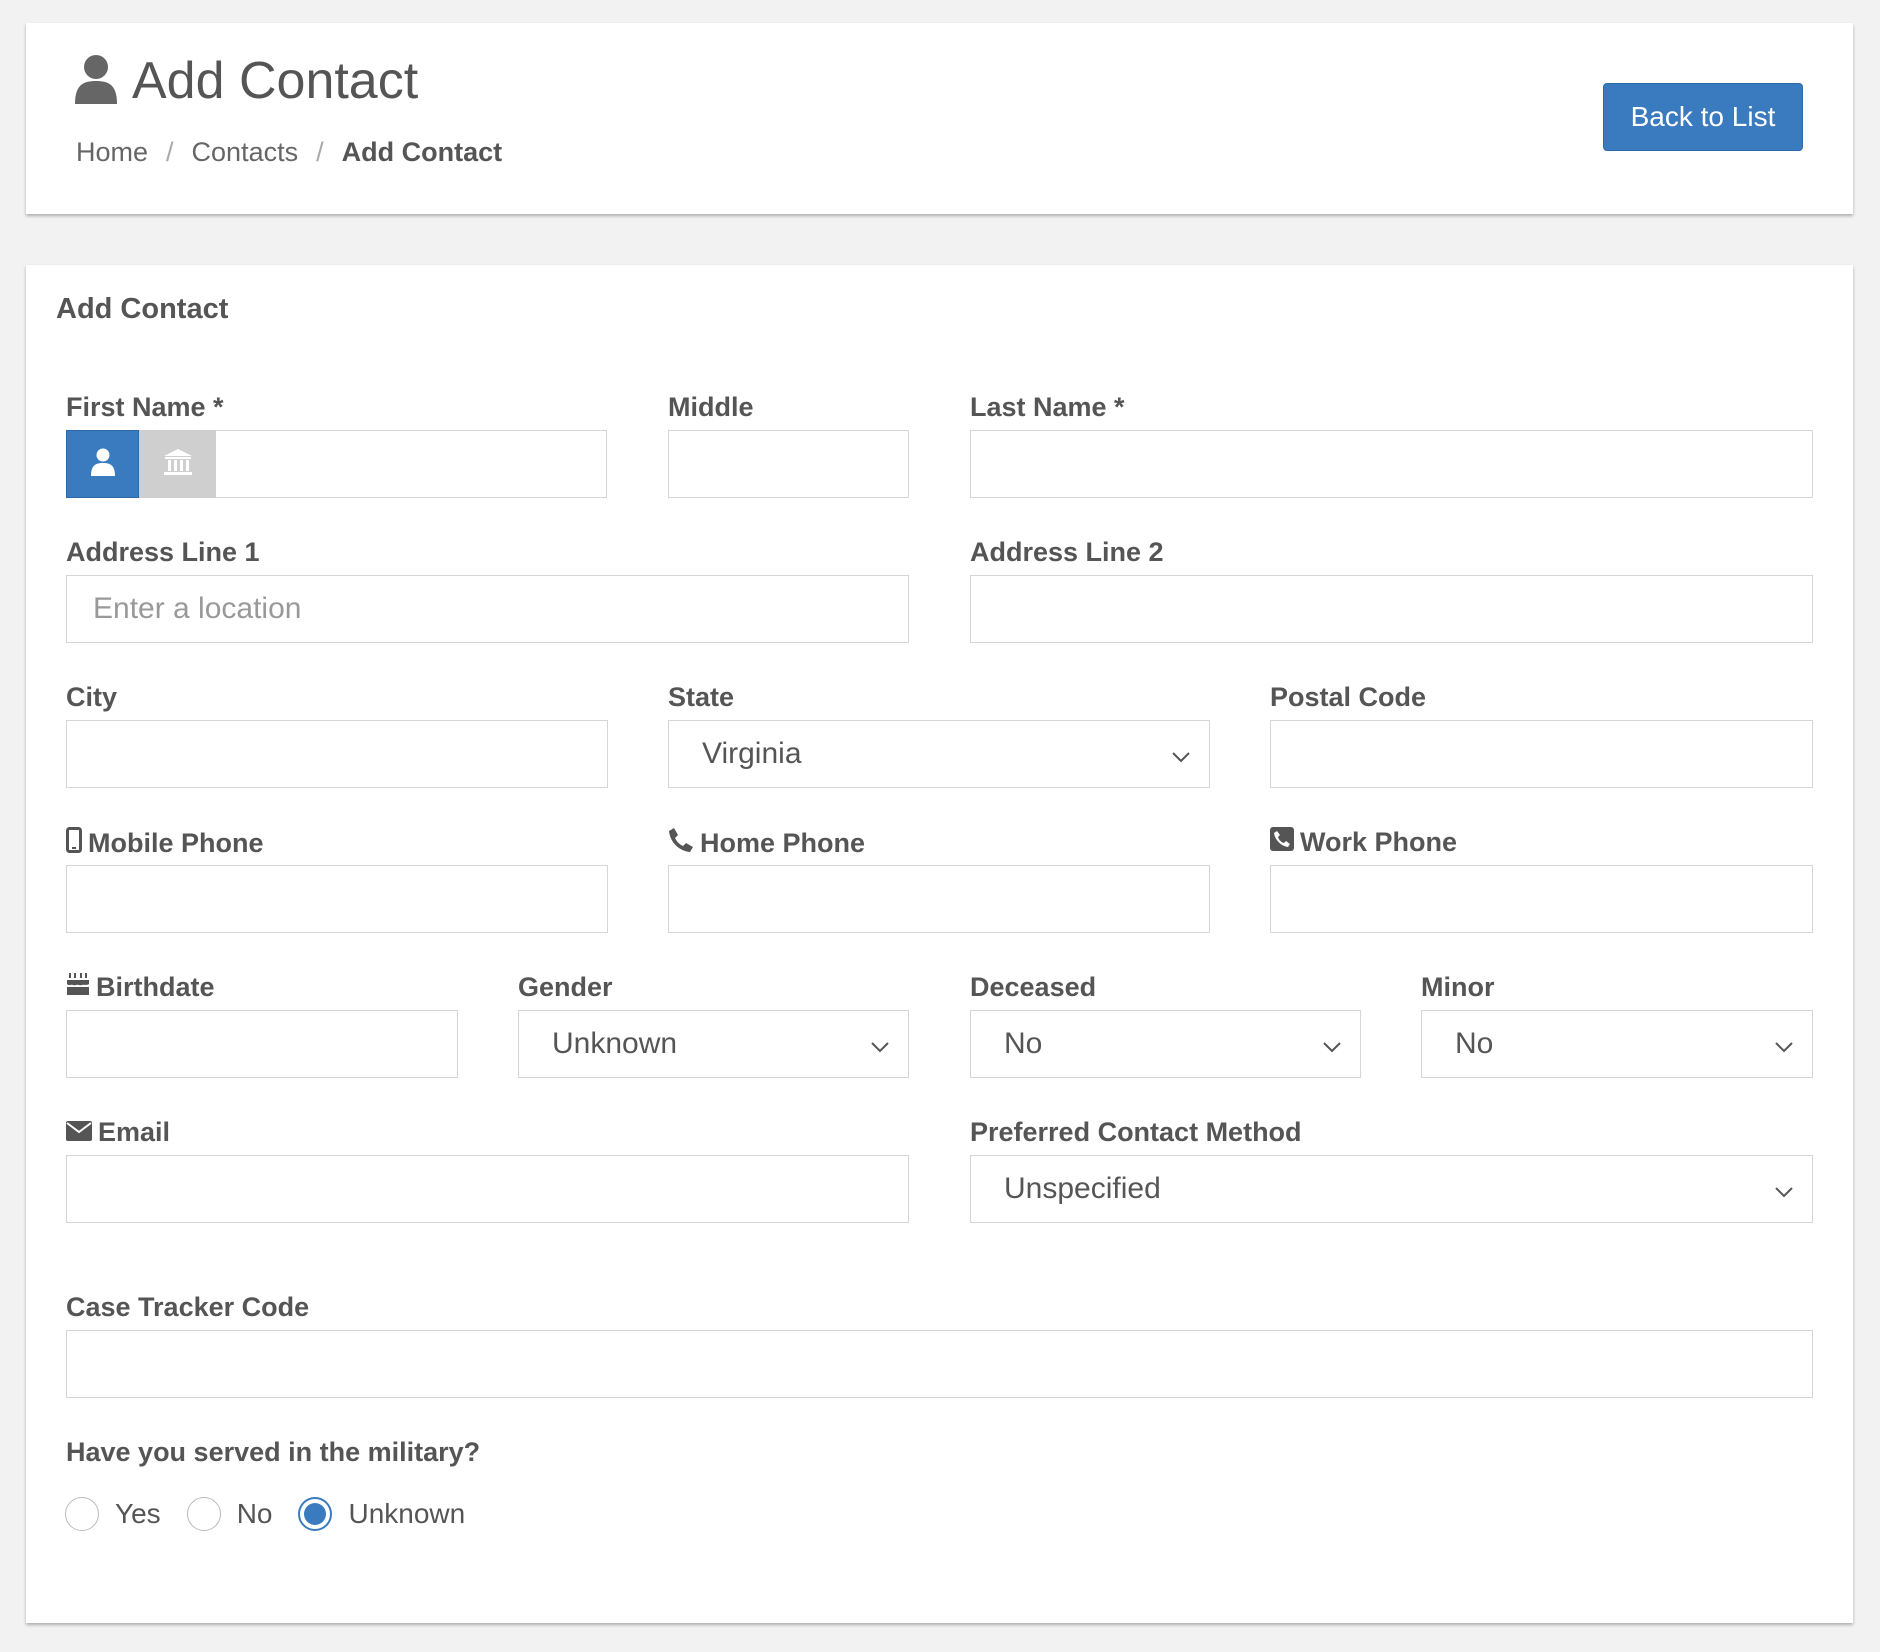 Image resolution: width=1880 pixels, height=1652 pixels. I want to click on contact-type-toggle, so click(141, 464).